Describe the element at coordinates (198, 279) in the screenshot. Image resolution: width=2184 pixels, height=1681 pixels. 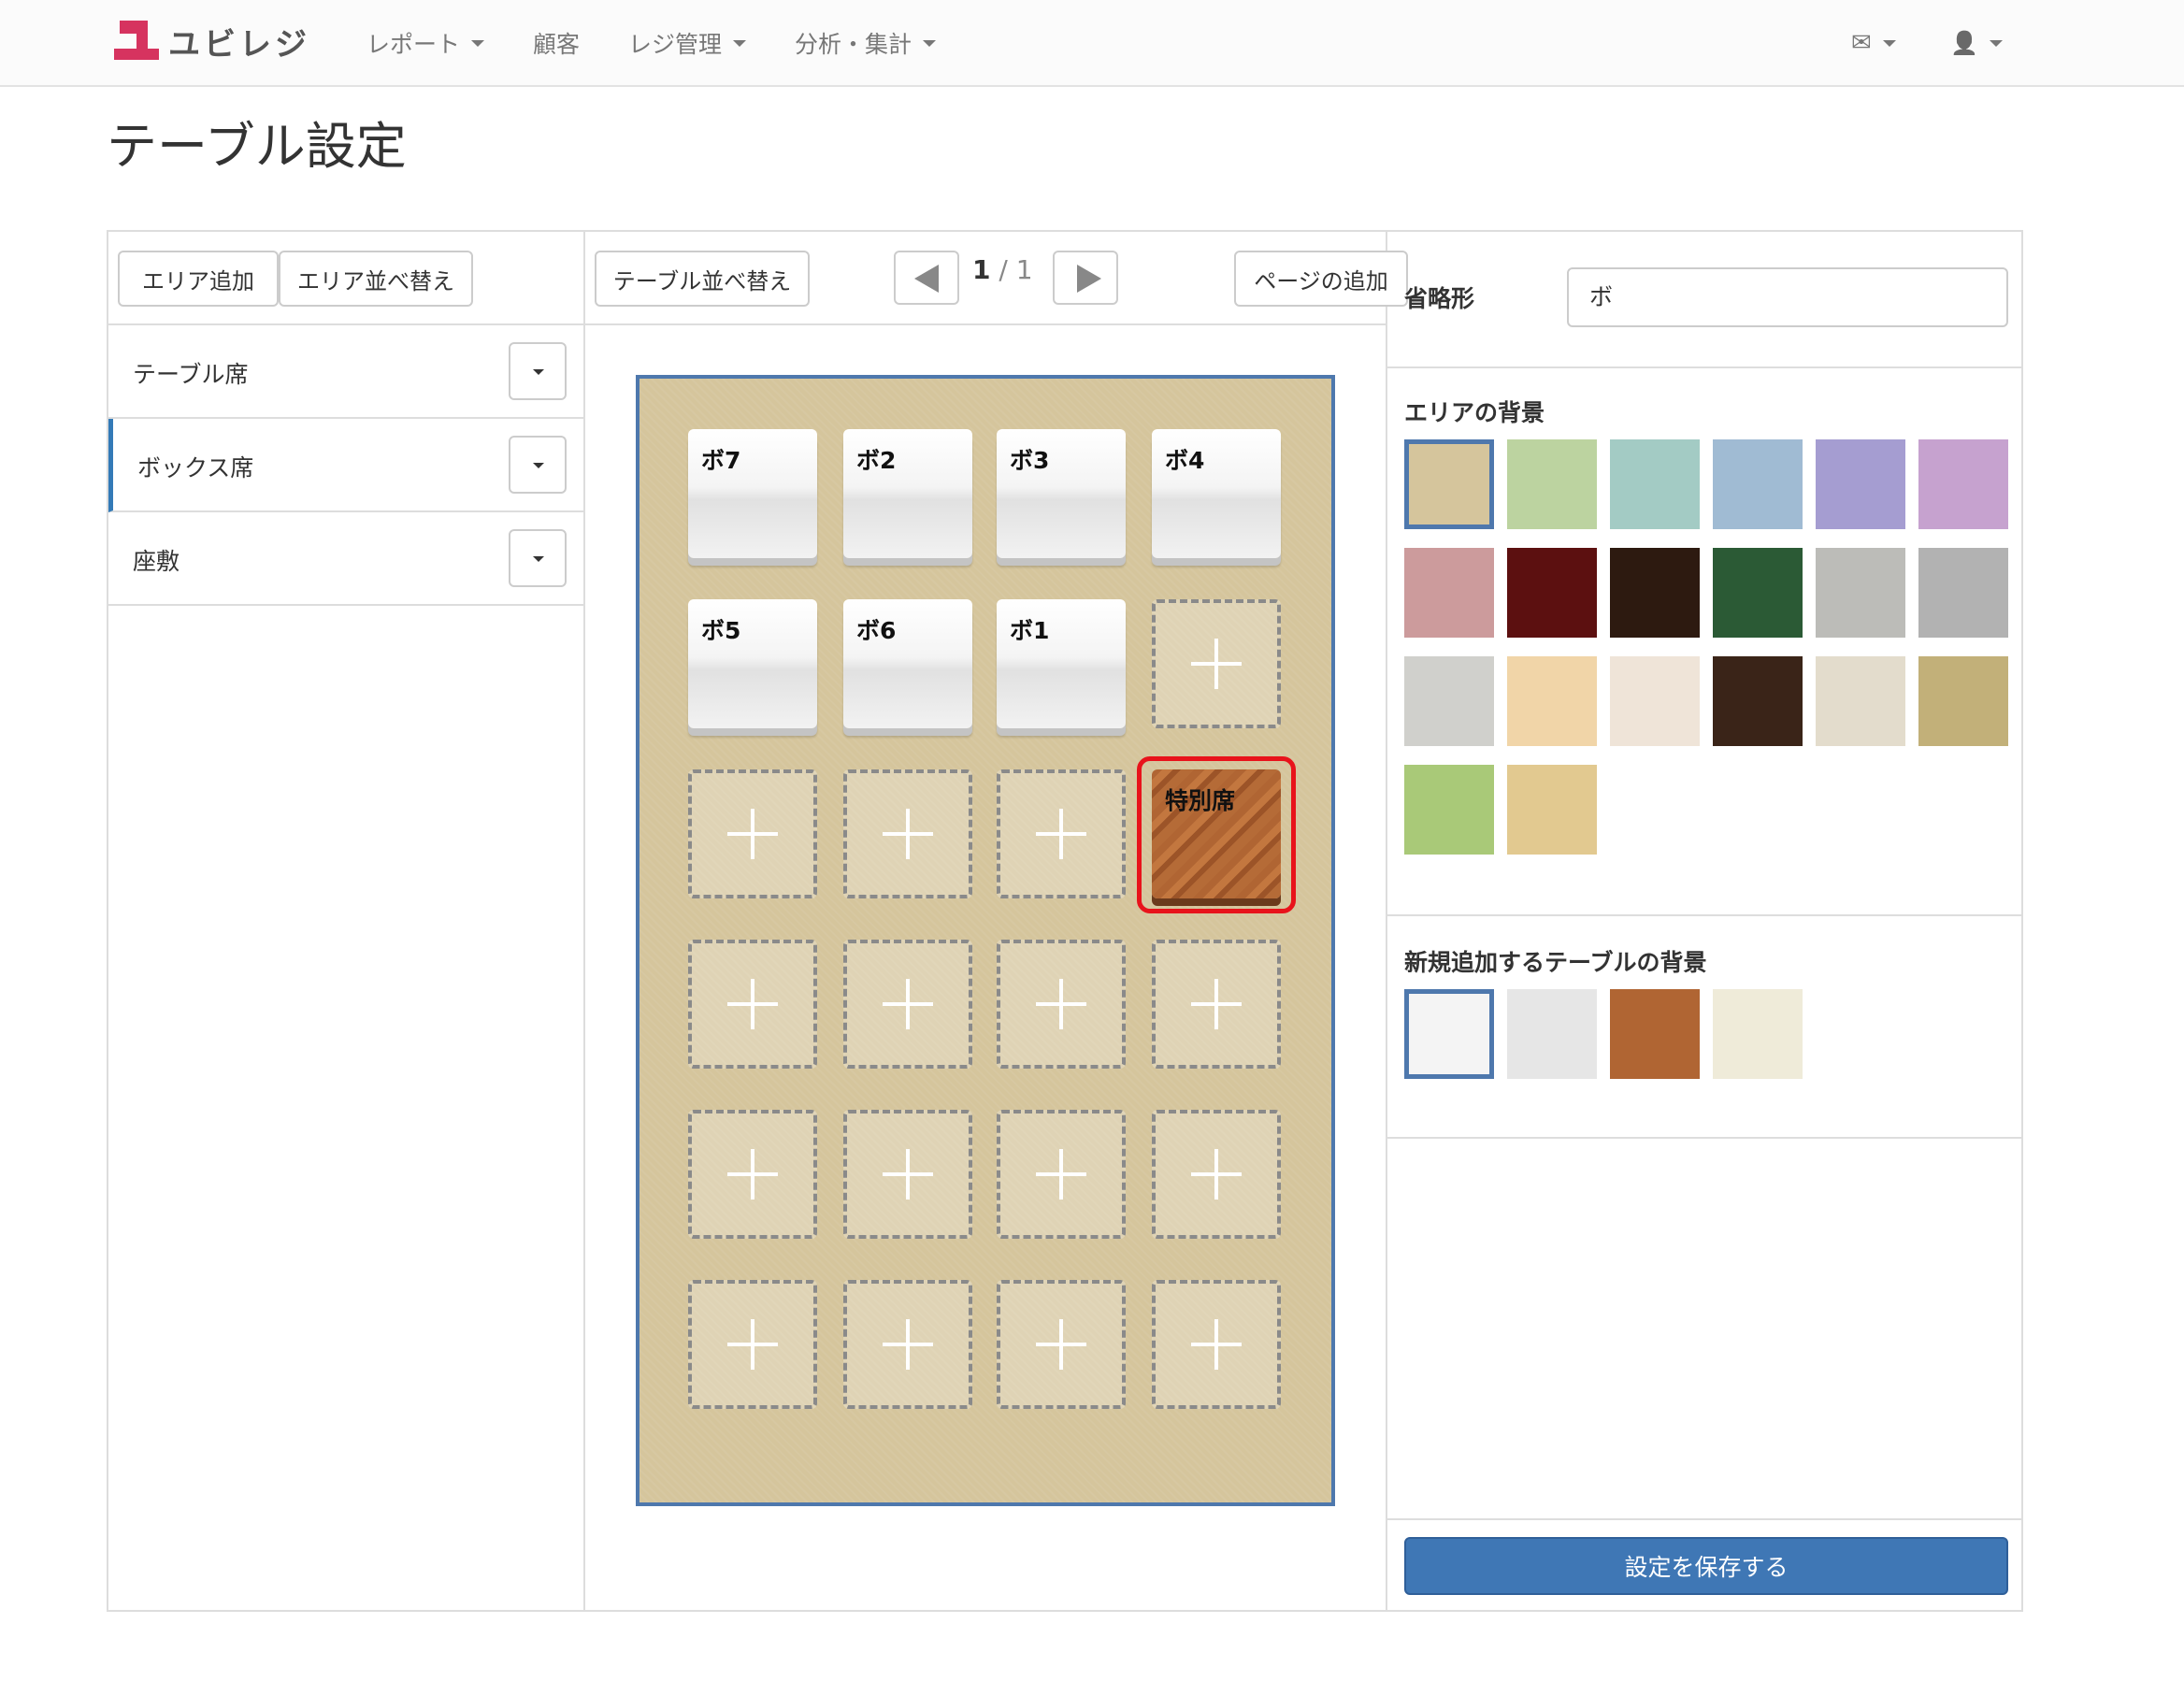
I see `add-area-button: エリア追加` at that location.